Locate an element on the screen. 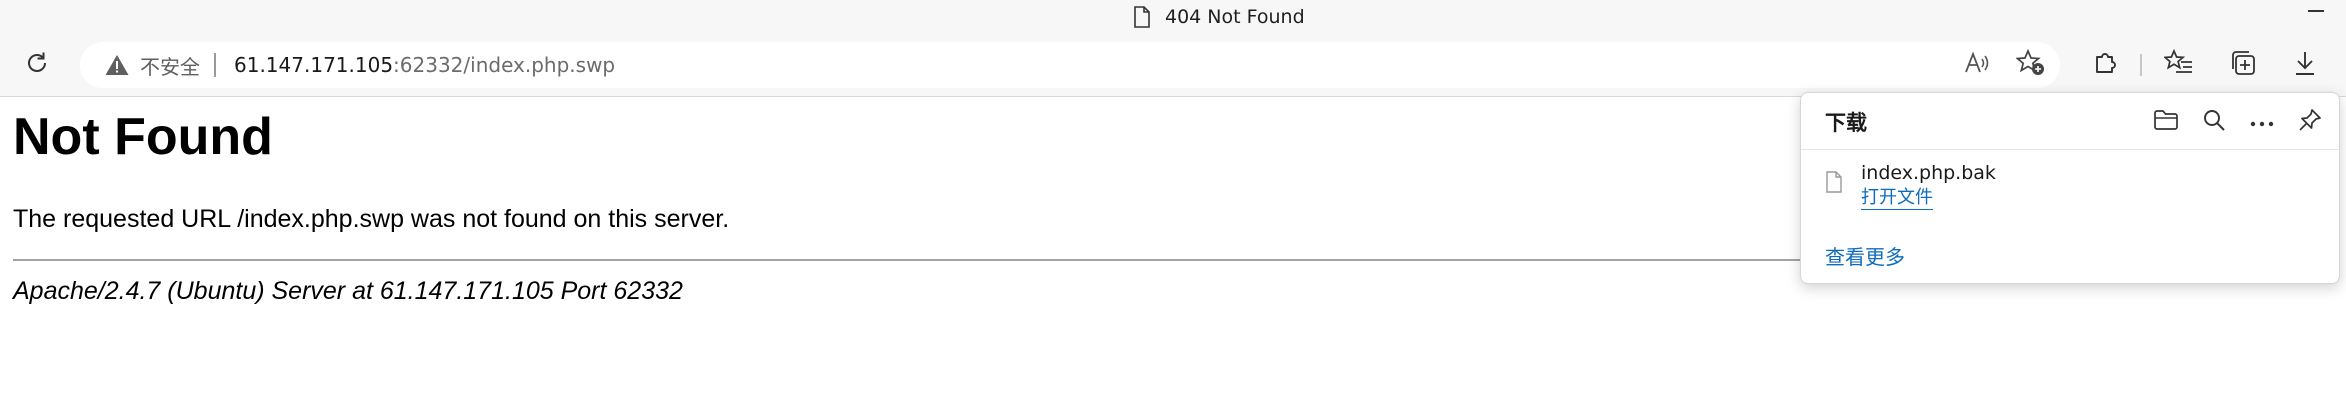  downloads-header: 下载 is located at coordinates (2070, 121).